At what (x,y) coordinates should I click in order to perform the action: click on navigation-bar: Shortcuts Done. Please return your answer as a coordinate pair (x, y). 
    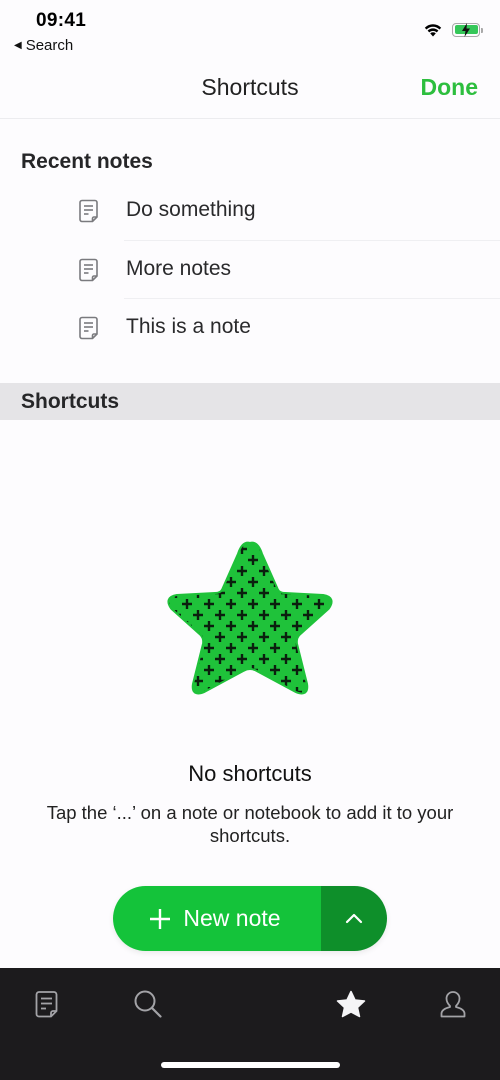
    Looking at the image, I should click on (250, 89).